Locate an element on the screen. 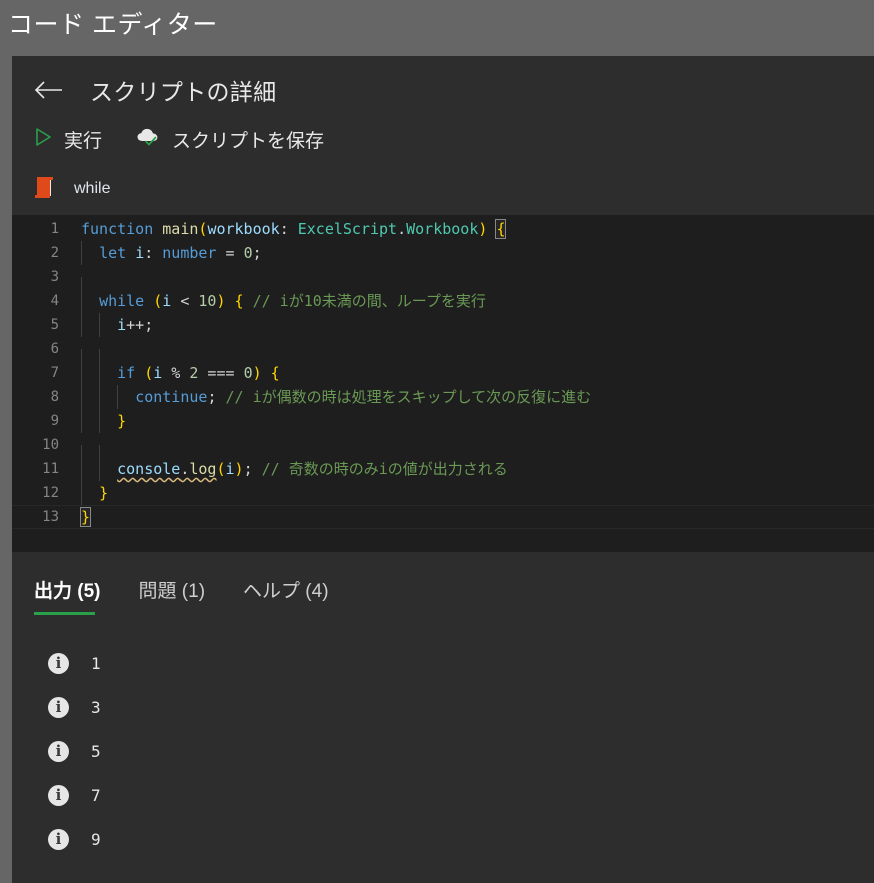  code-token: while is located at coordinates (122, 301).